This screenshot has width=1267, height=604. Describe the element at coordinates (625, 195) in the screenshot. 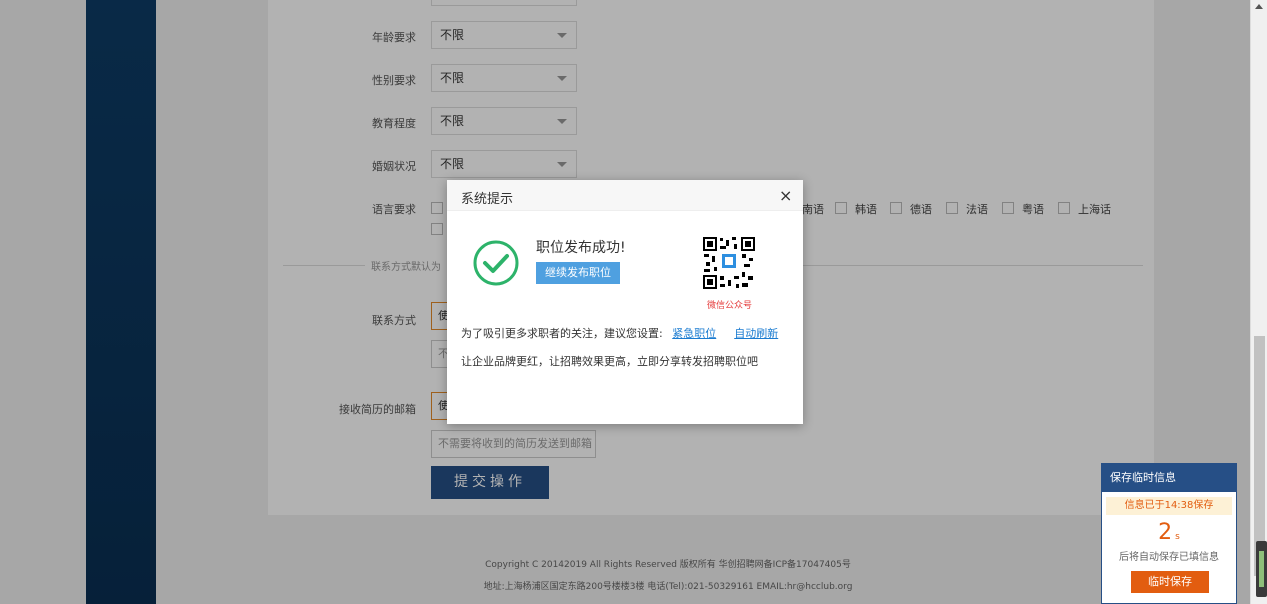

I see `dialog-header: 系统提示 ×` at that location.